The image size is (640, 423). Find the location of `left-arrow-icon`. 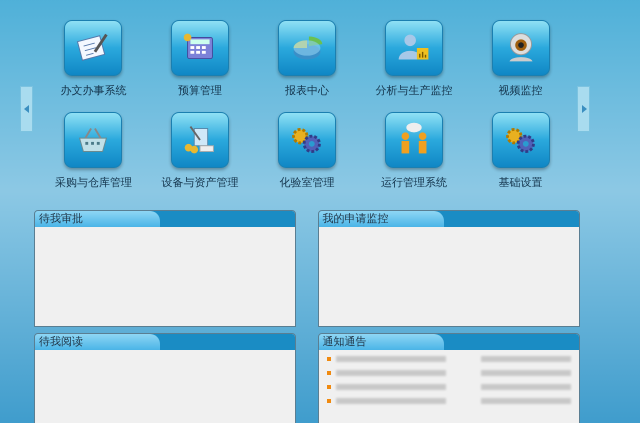

left-arrow-icon is located at coordinates (27, 109).